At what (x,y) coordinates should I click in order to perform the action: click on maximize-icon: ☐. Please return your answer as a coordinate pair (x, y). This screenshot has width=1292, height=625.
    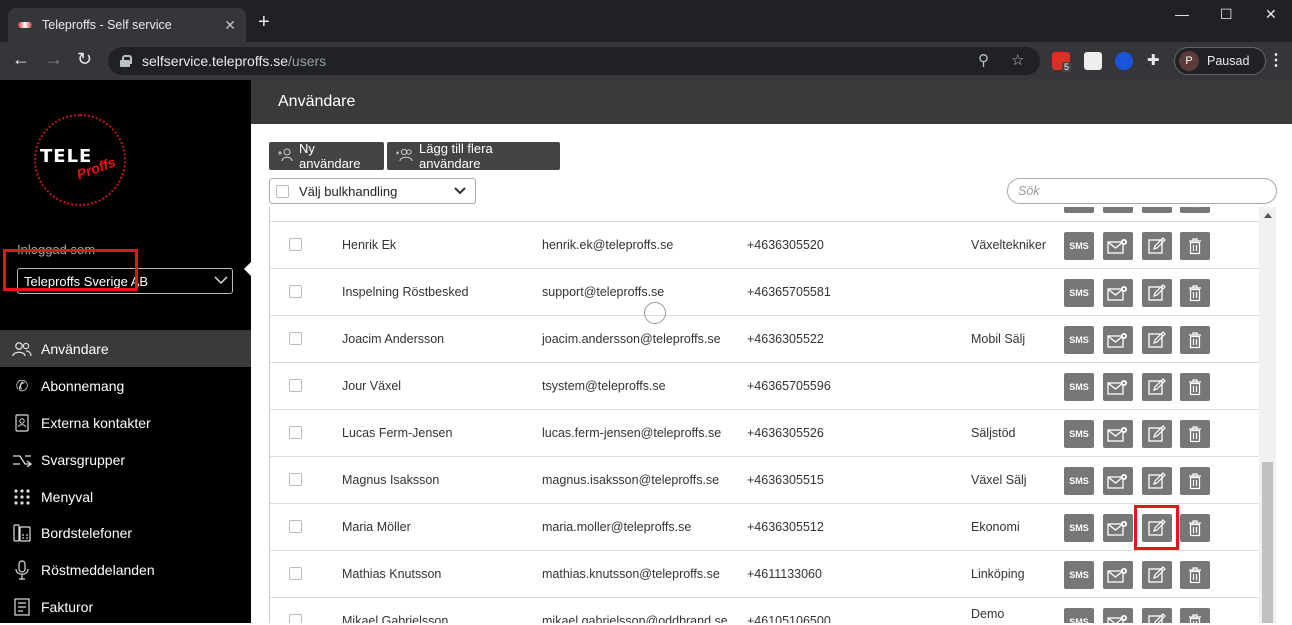
    Looking at the image, I should click on (1226, 14).